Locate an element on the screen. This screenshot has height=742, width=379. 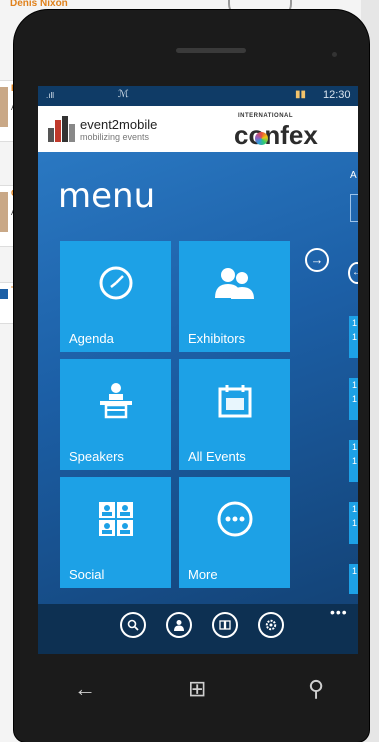
status-time: 12:30 is located at coordinates (337, 95).